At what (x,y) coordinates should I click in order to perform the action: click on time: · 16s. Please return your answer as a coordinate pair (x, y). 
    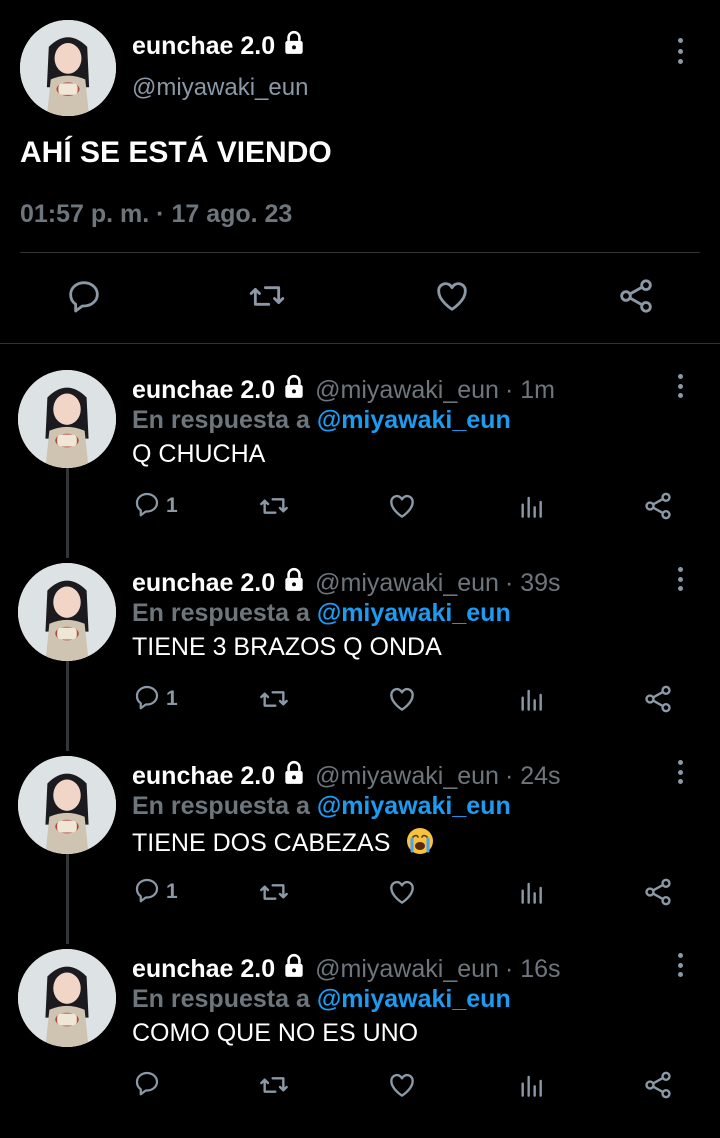
    Looking at the image, I should click on (533, 969).